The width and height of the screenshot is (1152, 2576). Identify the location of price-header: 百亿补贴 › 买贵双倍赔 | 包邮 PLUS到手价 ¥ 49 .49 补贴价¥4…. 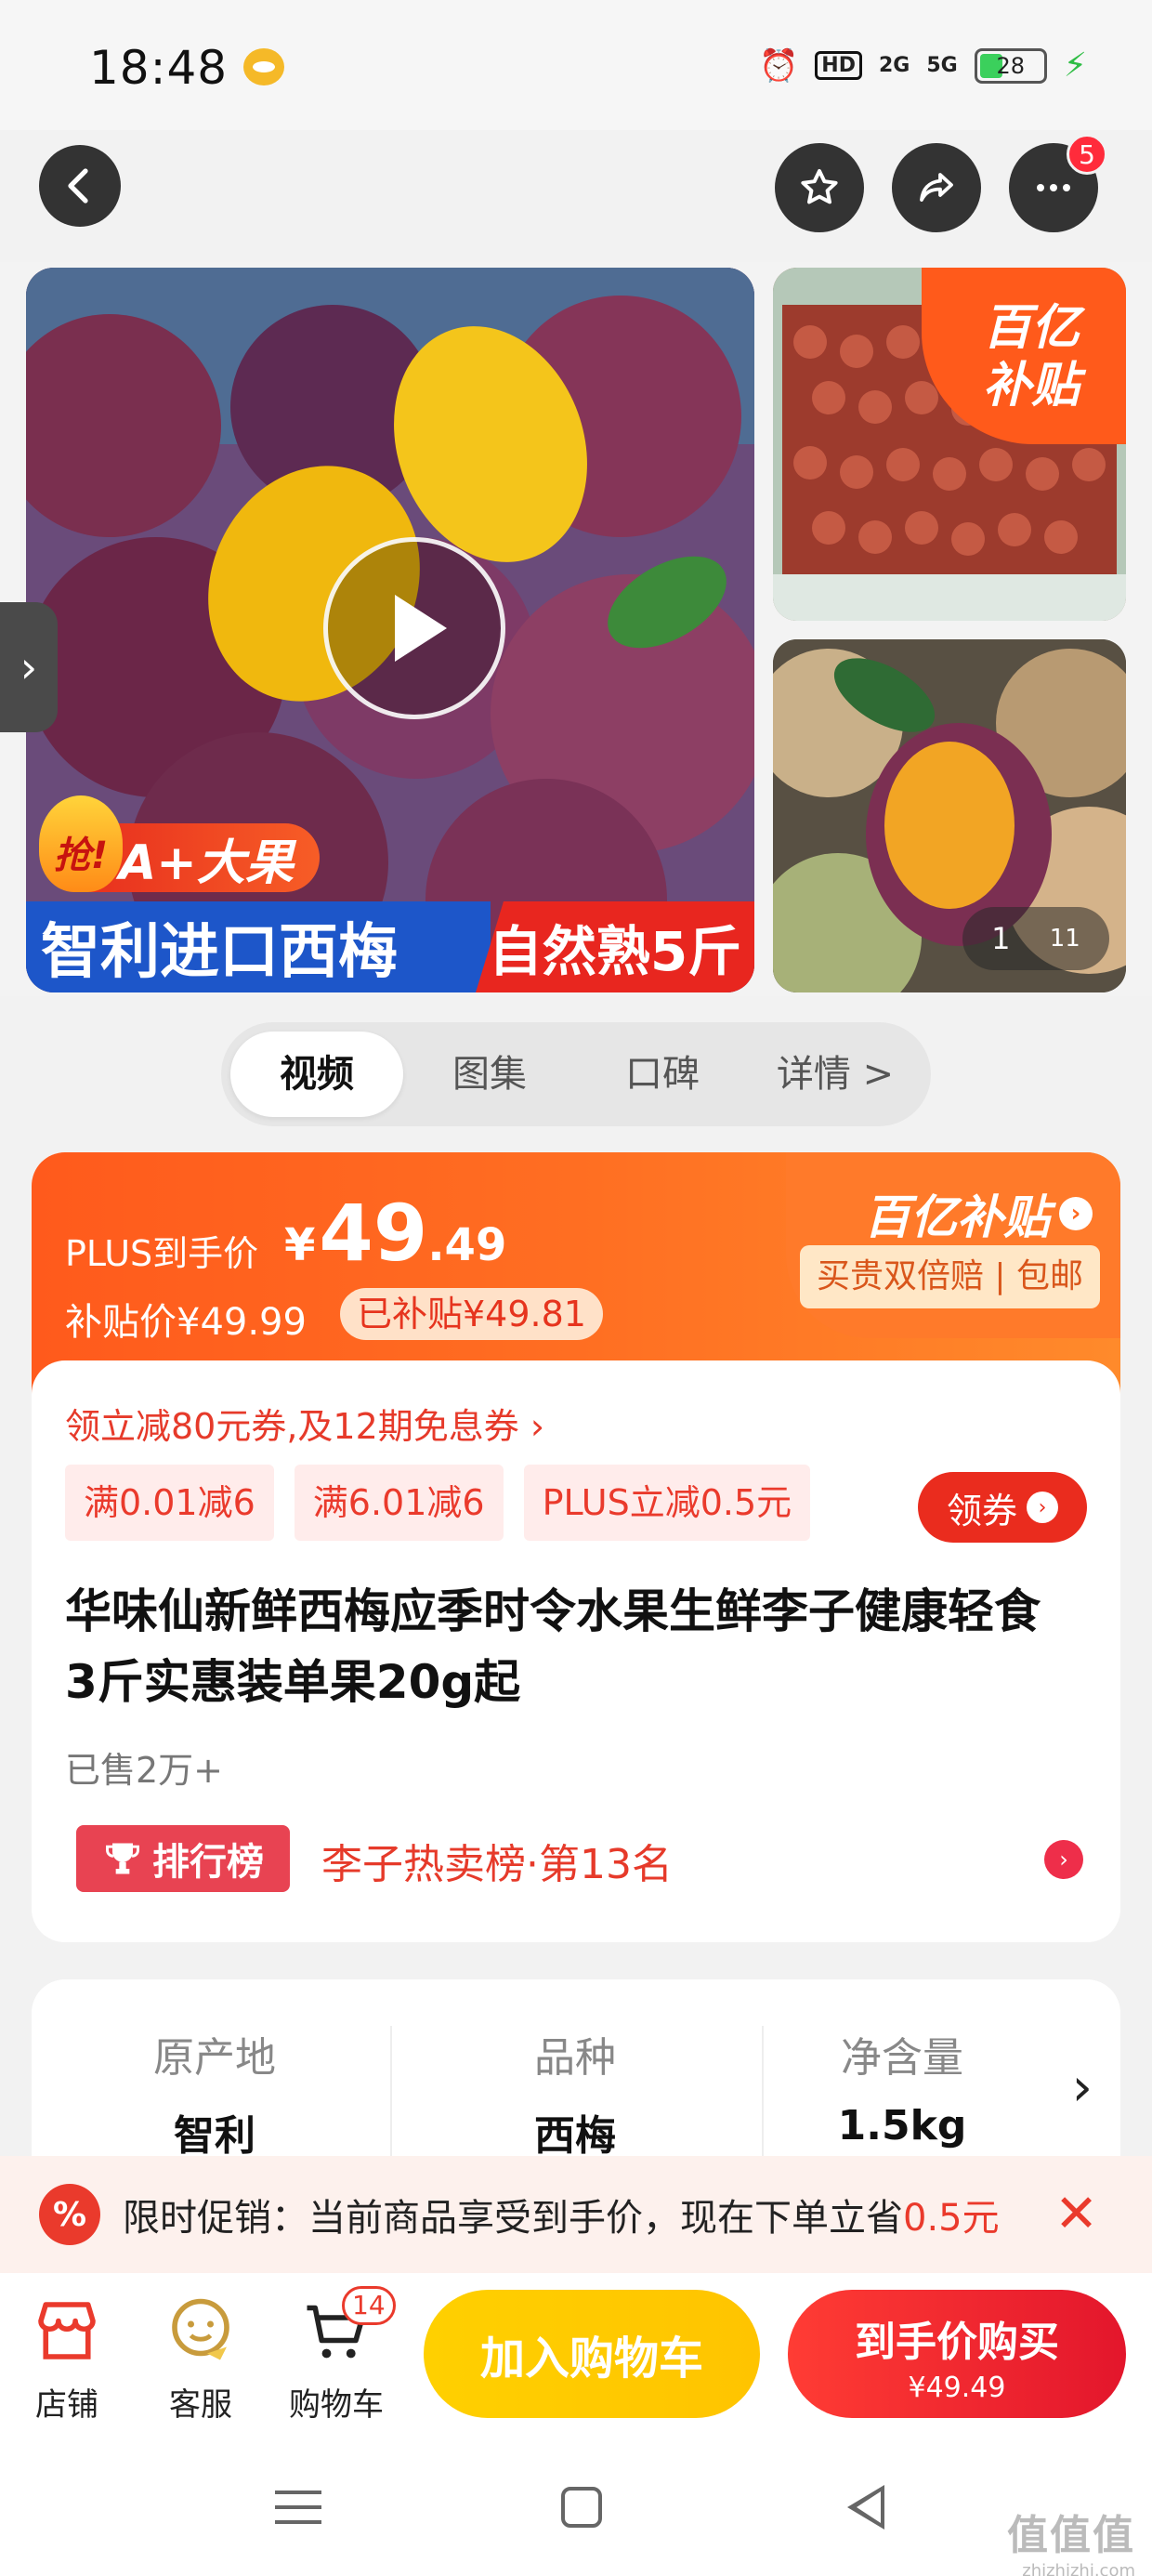
(576, 1274).